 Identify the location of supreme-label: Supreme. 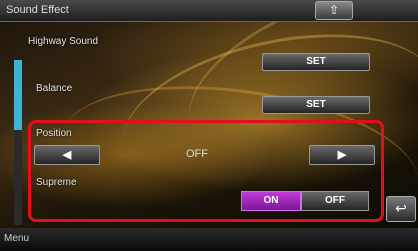
(56, 182).